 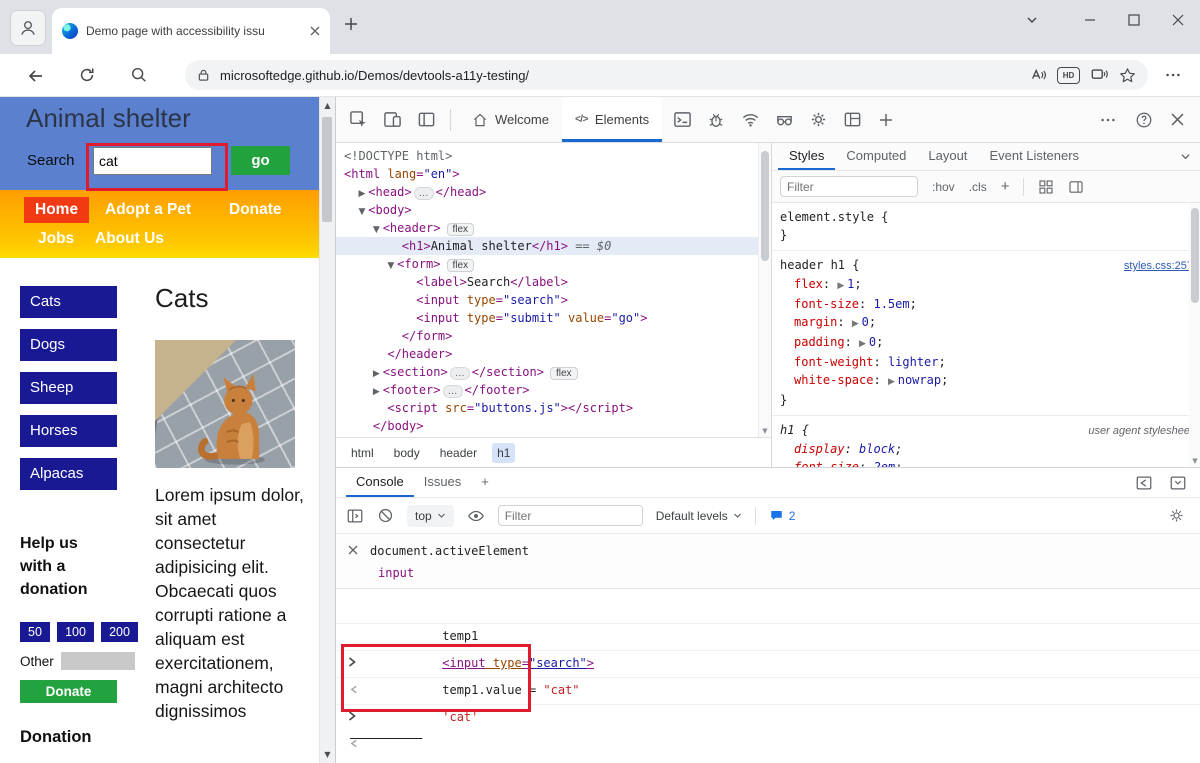 I want to click on tab-computed: Computed, so click(x=876, y=156).